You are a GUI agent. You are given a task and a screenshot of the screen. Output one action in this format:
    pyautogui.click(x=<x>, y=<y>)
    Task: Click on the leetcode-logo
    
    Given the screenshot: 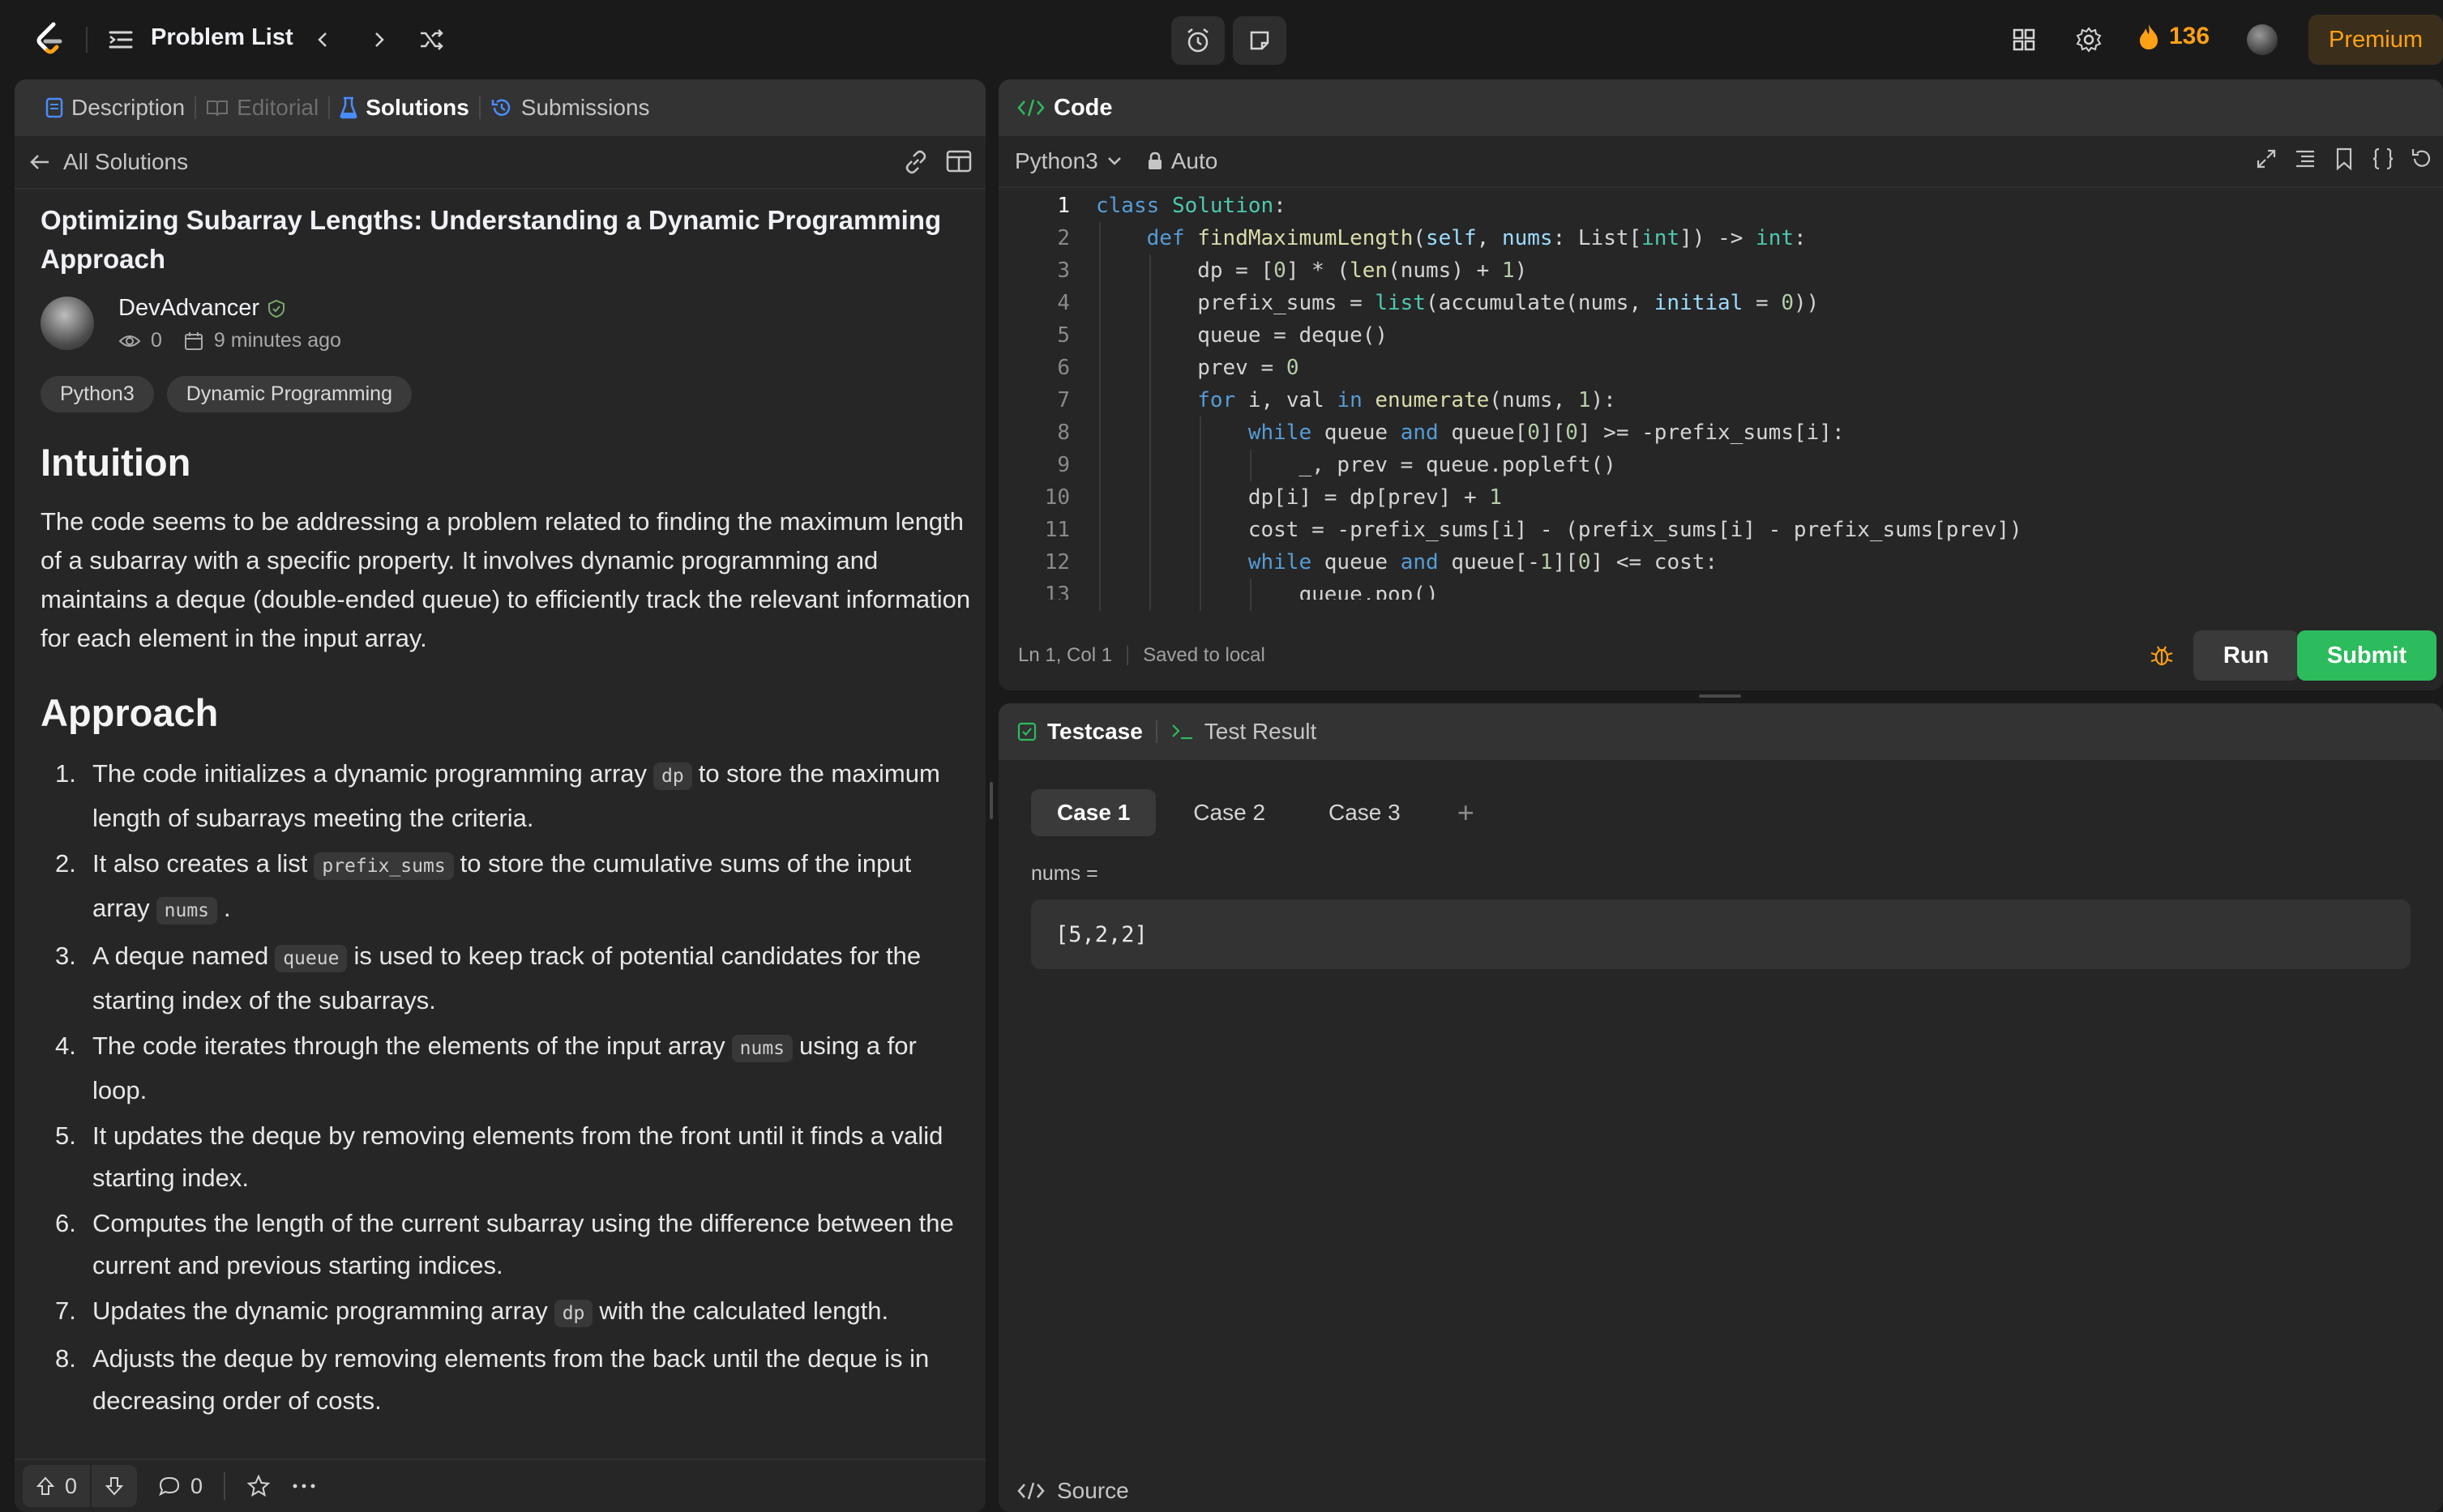 What is the action you would take?
    pyautogui.click(x=49, y=39)
    